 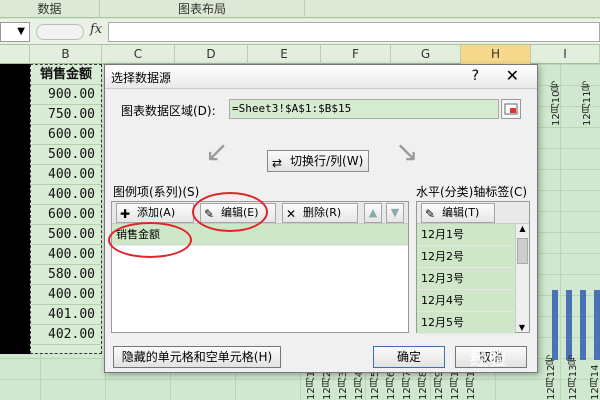 I want to click on column-header-h: H, so click(x=496, y=54).